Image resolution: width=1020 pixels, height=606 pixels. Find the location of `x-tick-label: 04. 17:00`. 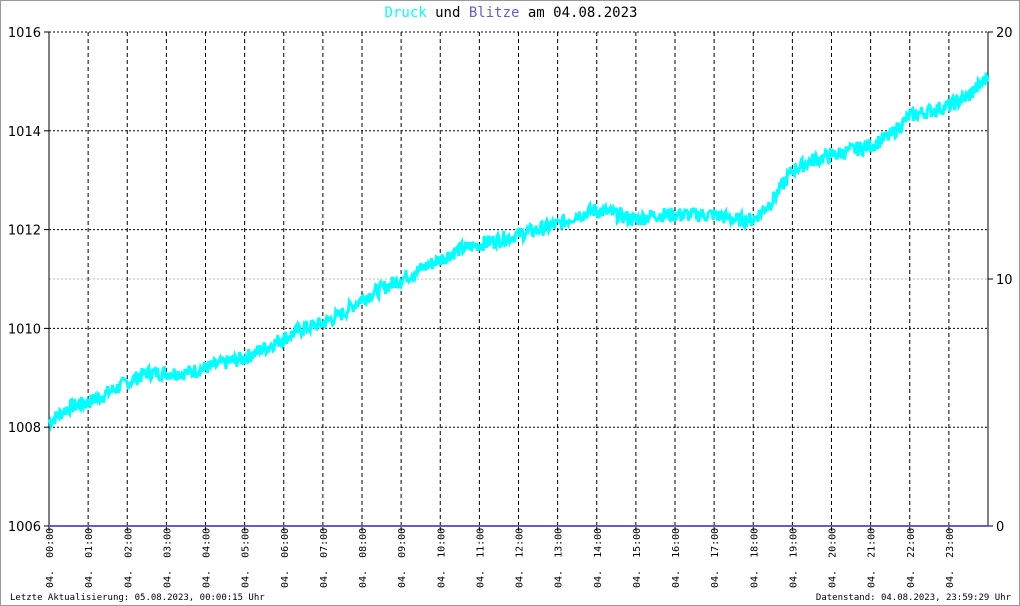

x-tick-label: 04. 17:00 is located at coordinates (715, 558).